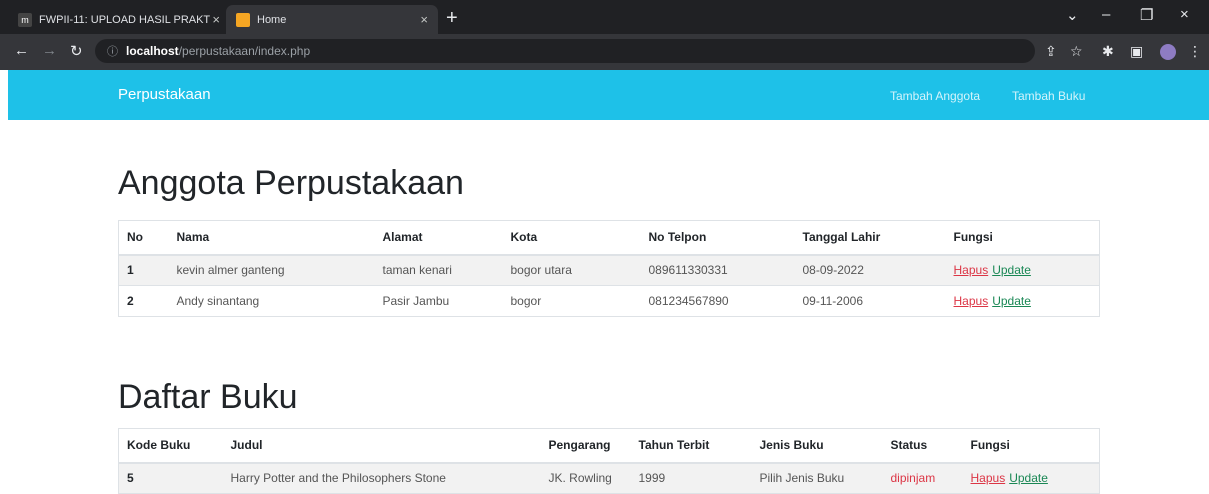 The height and width of the screenshot is (494, 1209). I want to click on nav-tambah-anggota: Tambah Anggota, so click(935, 96).